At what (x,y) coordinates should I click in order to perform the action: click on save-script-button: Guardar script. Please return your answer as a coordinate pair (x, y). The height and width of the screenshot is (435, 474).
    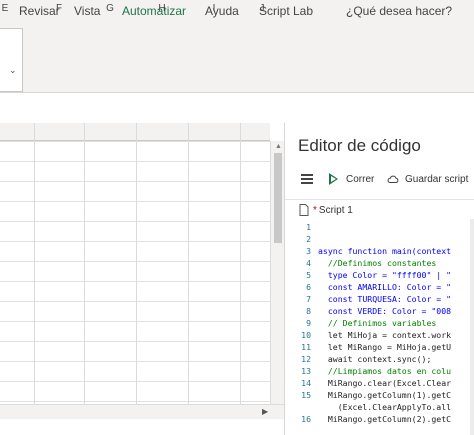
    Looking at the image, I should click on (427, 179).